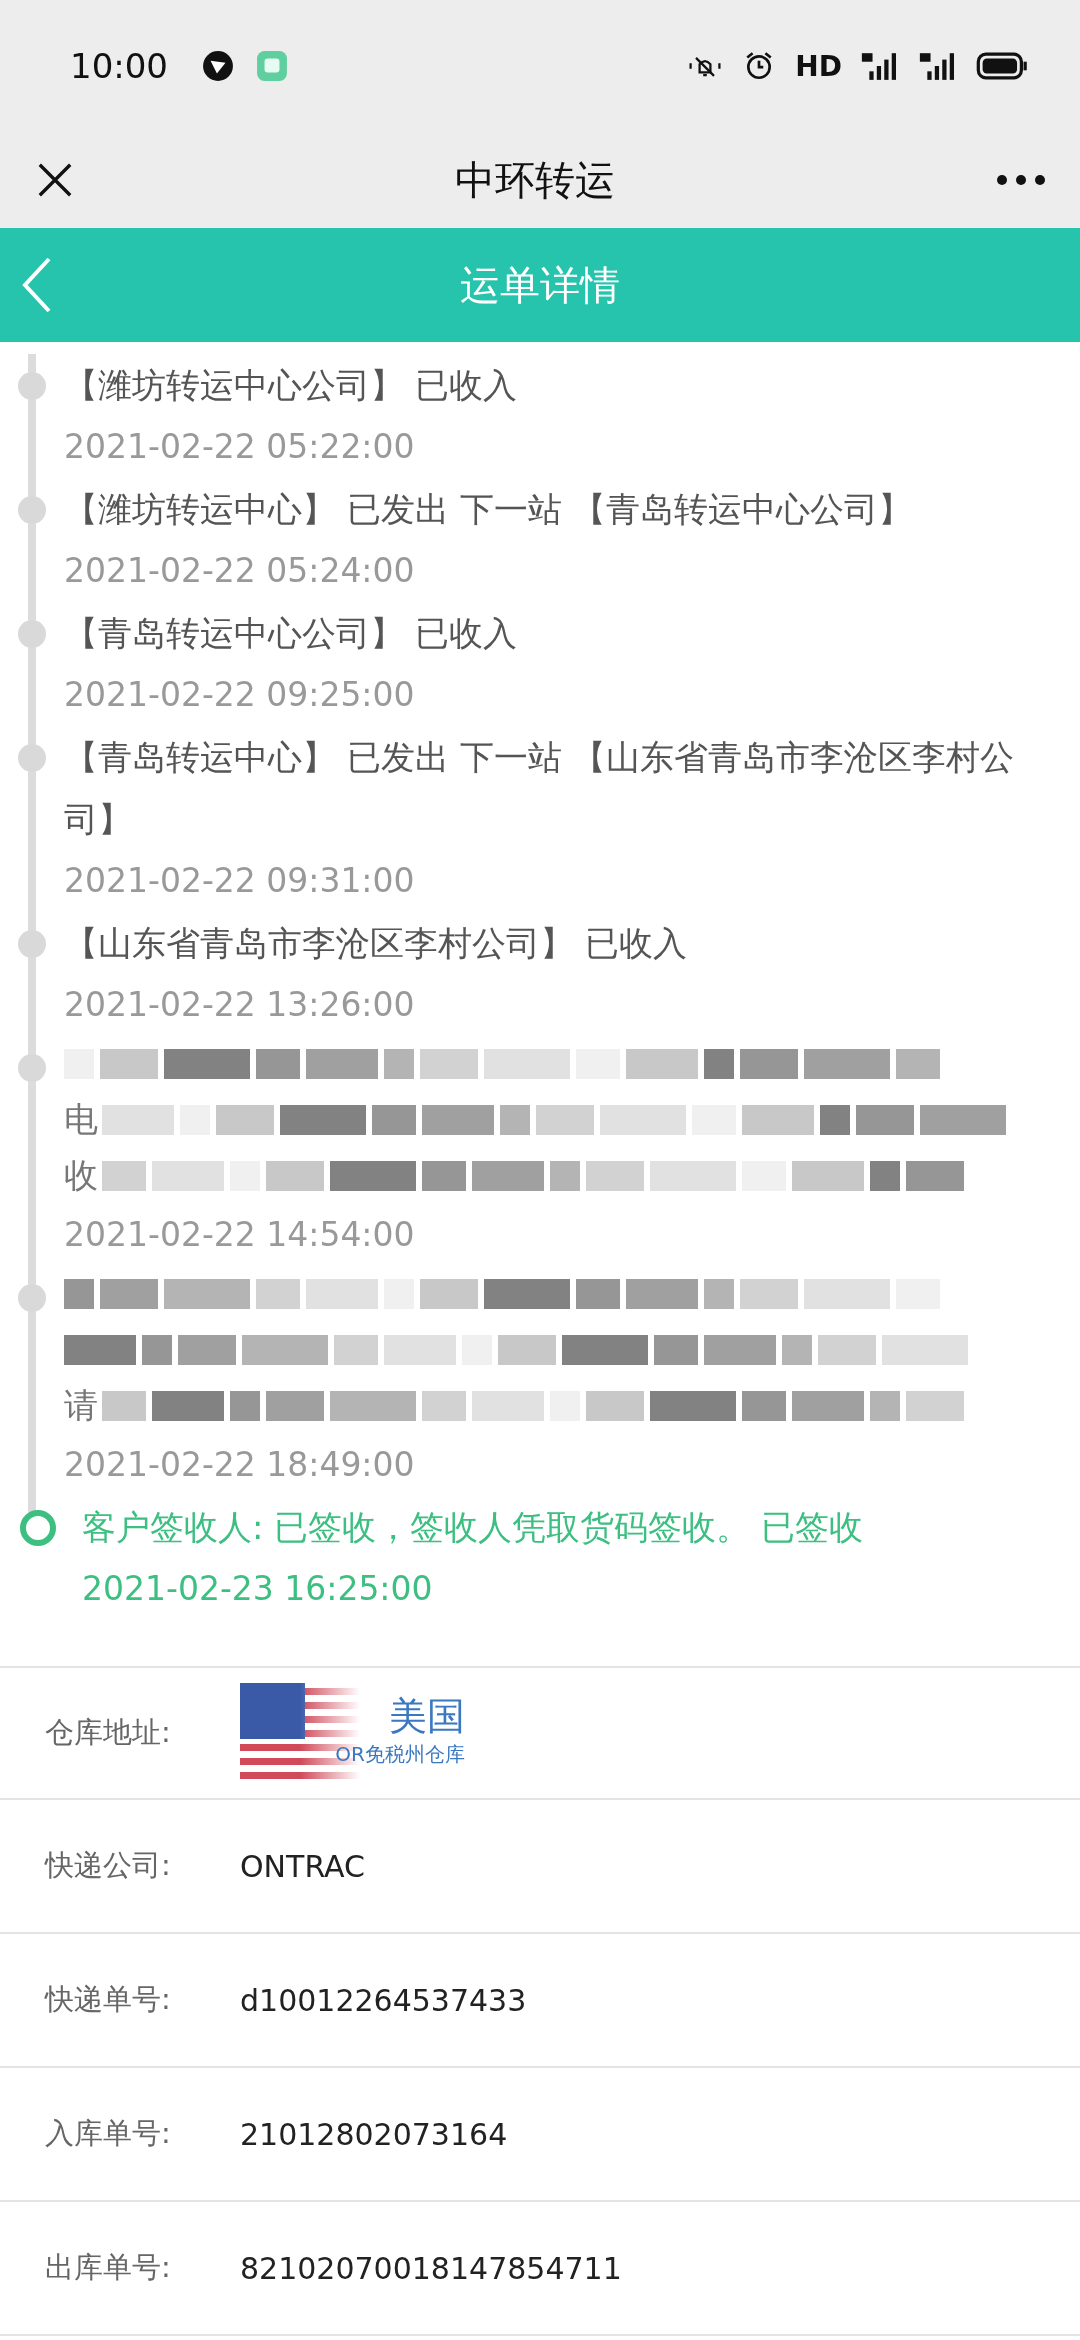  I want to click on battery-icon, so click(1002, 66).